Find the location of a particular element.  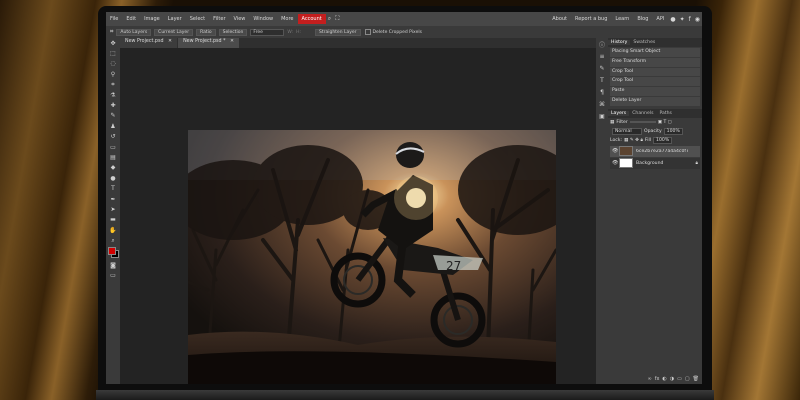

marquee-tool-icon: ⬚ is located at coordinates (113, 53).